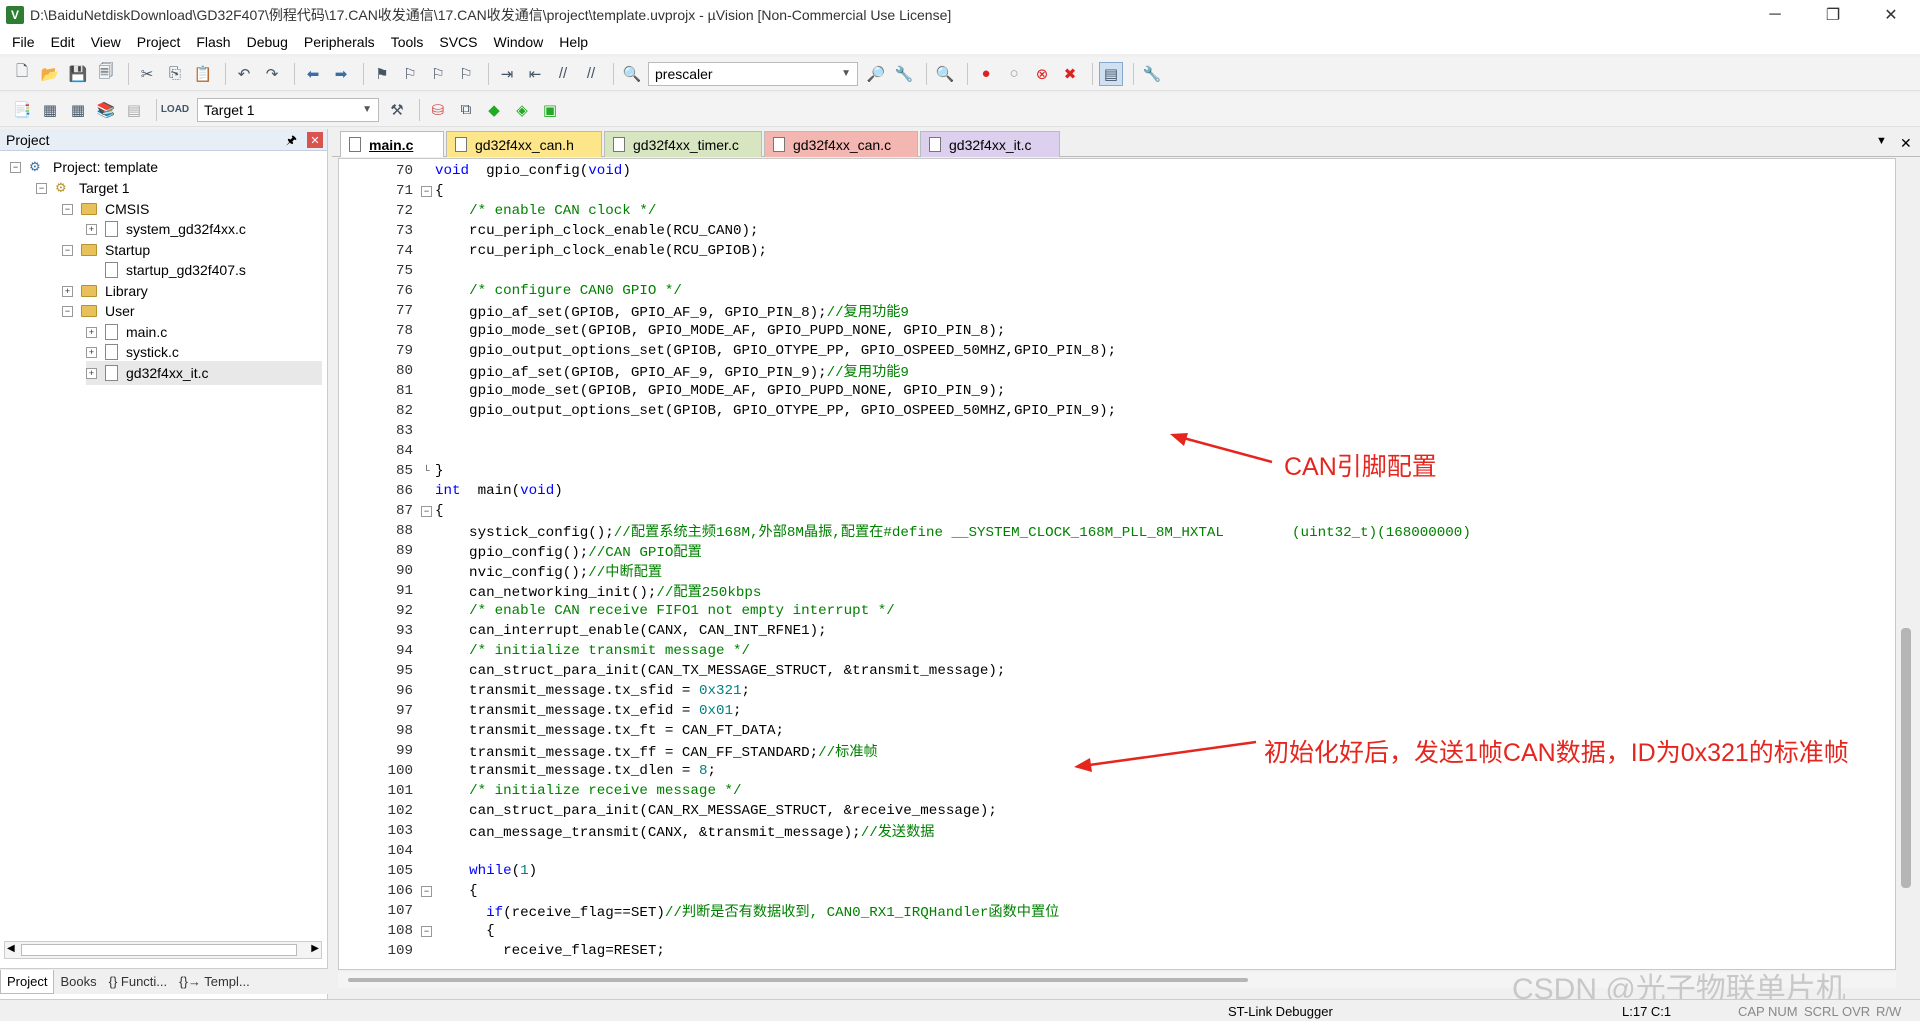 The width and height of the screenshot is (1920, 1021). What do you see at coordinates (204, 373) in the screenshot?
I see `tree-item-file-selected: + gd32f4xx_it.c` at bounding box center [204, 373].